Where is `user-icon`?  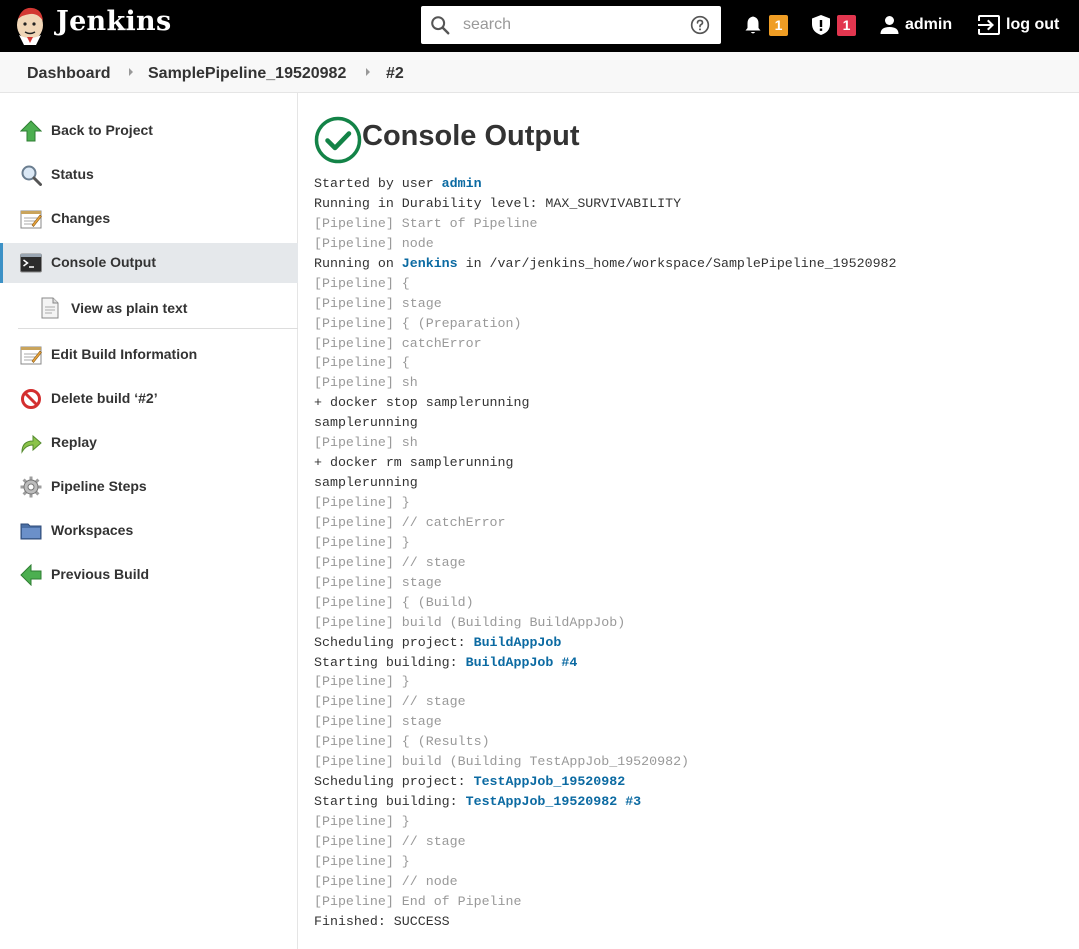 user-icon is located at coordinates (889, 25).